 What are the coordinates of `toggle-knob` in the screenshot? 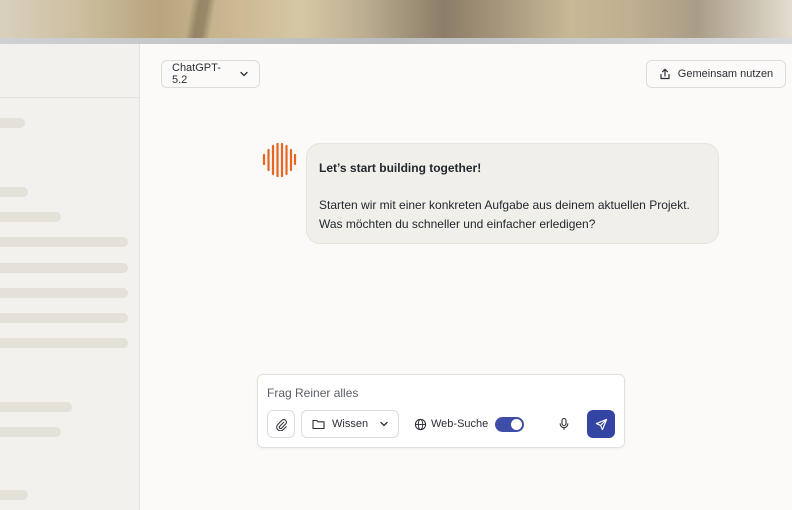 It's located at (517, 424).